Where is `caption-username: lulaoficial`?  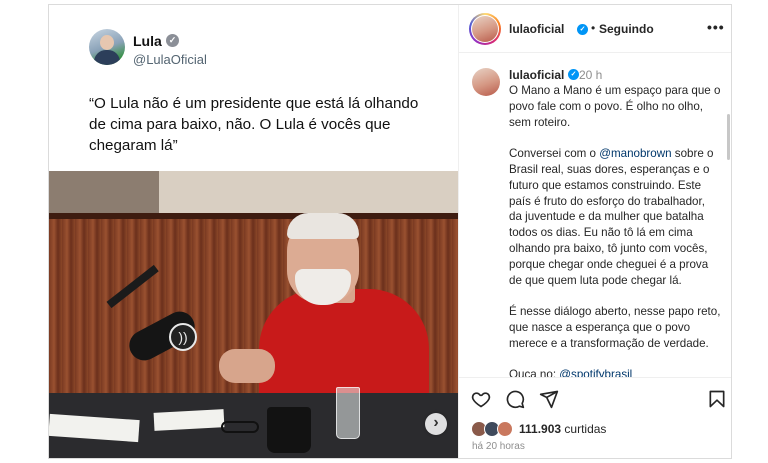
caption-username: lulaoficial is located at coordinates (536, 75).